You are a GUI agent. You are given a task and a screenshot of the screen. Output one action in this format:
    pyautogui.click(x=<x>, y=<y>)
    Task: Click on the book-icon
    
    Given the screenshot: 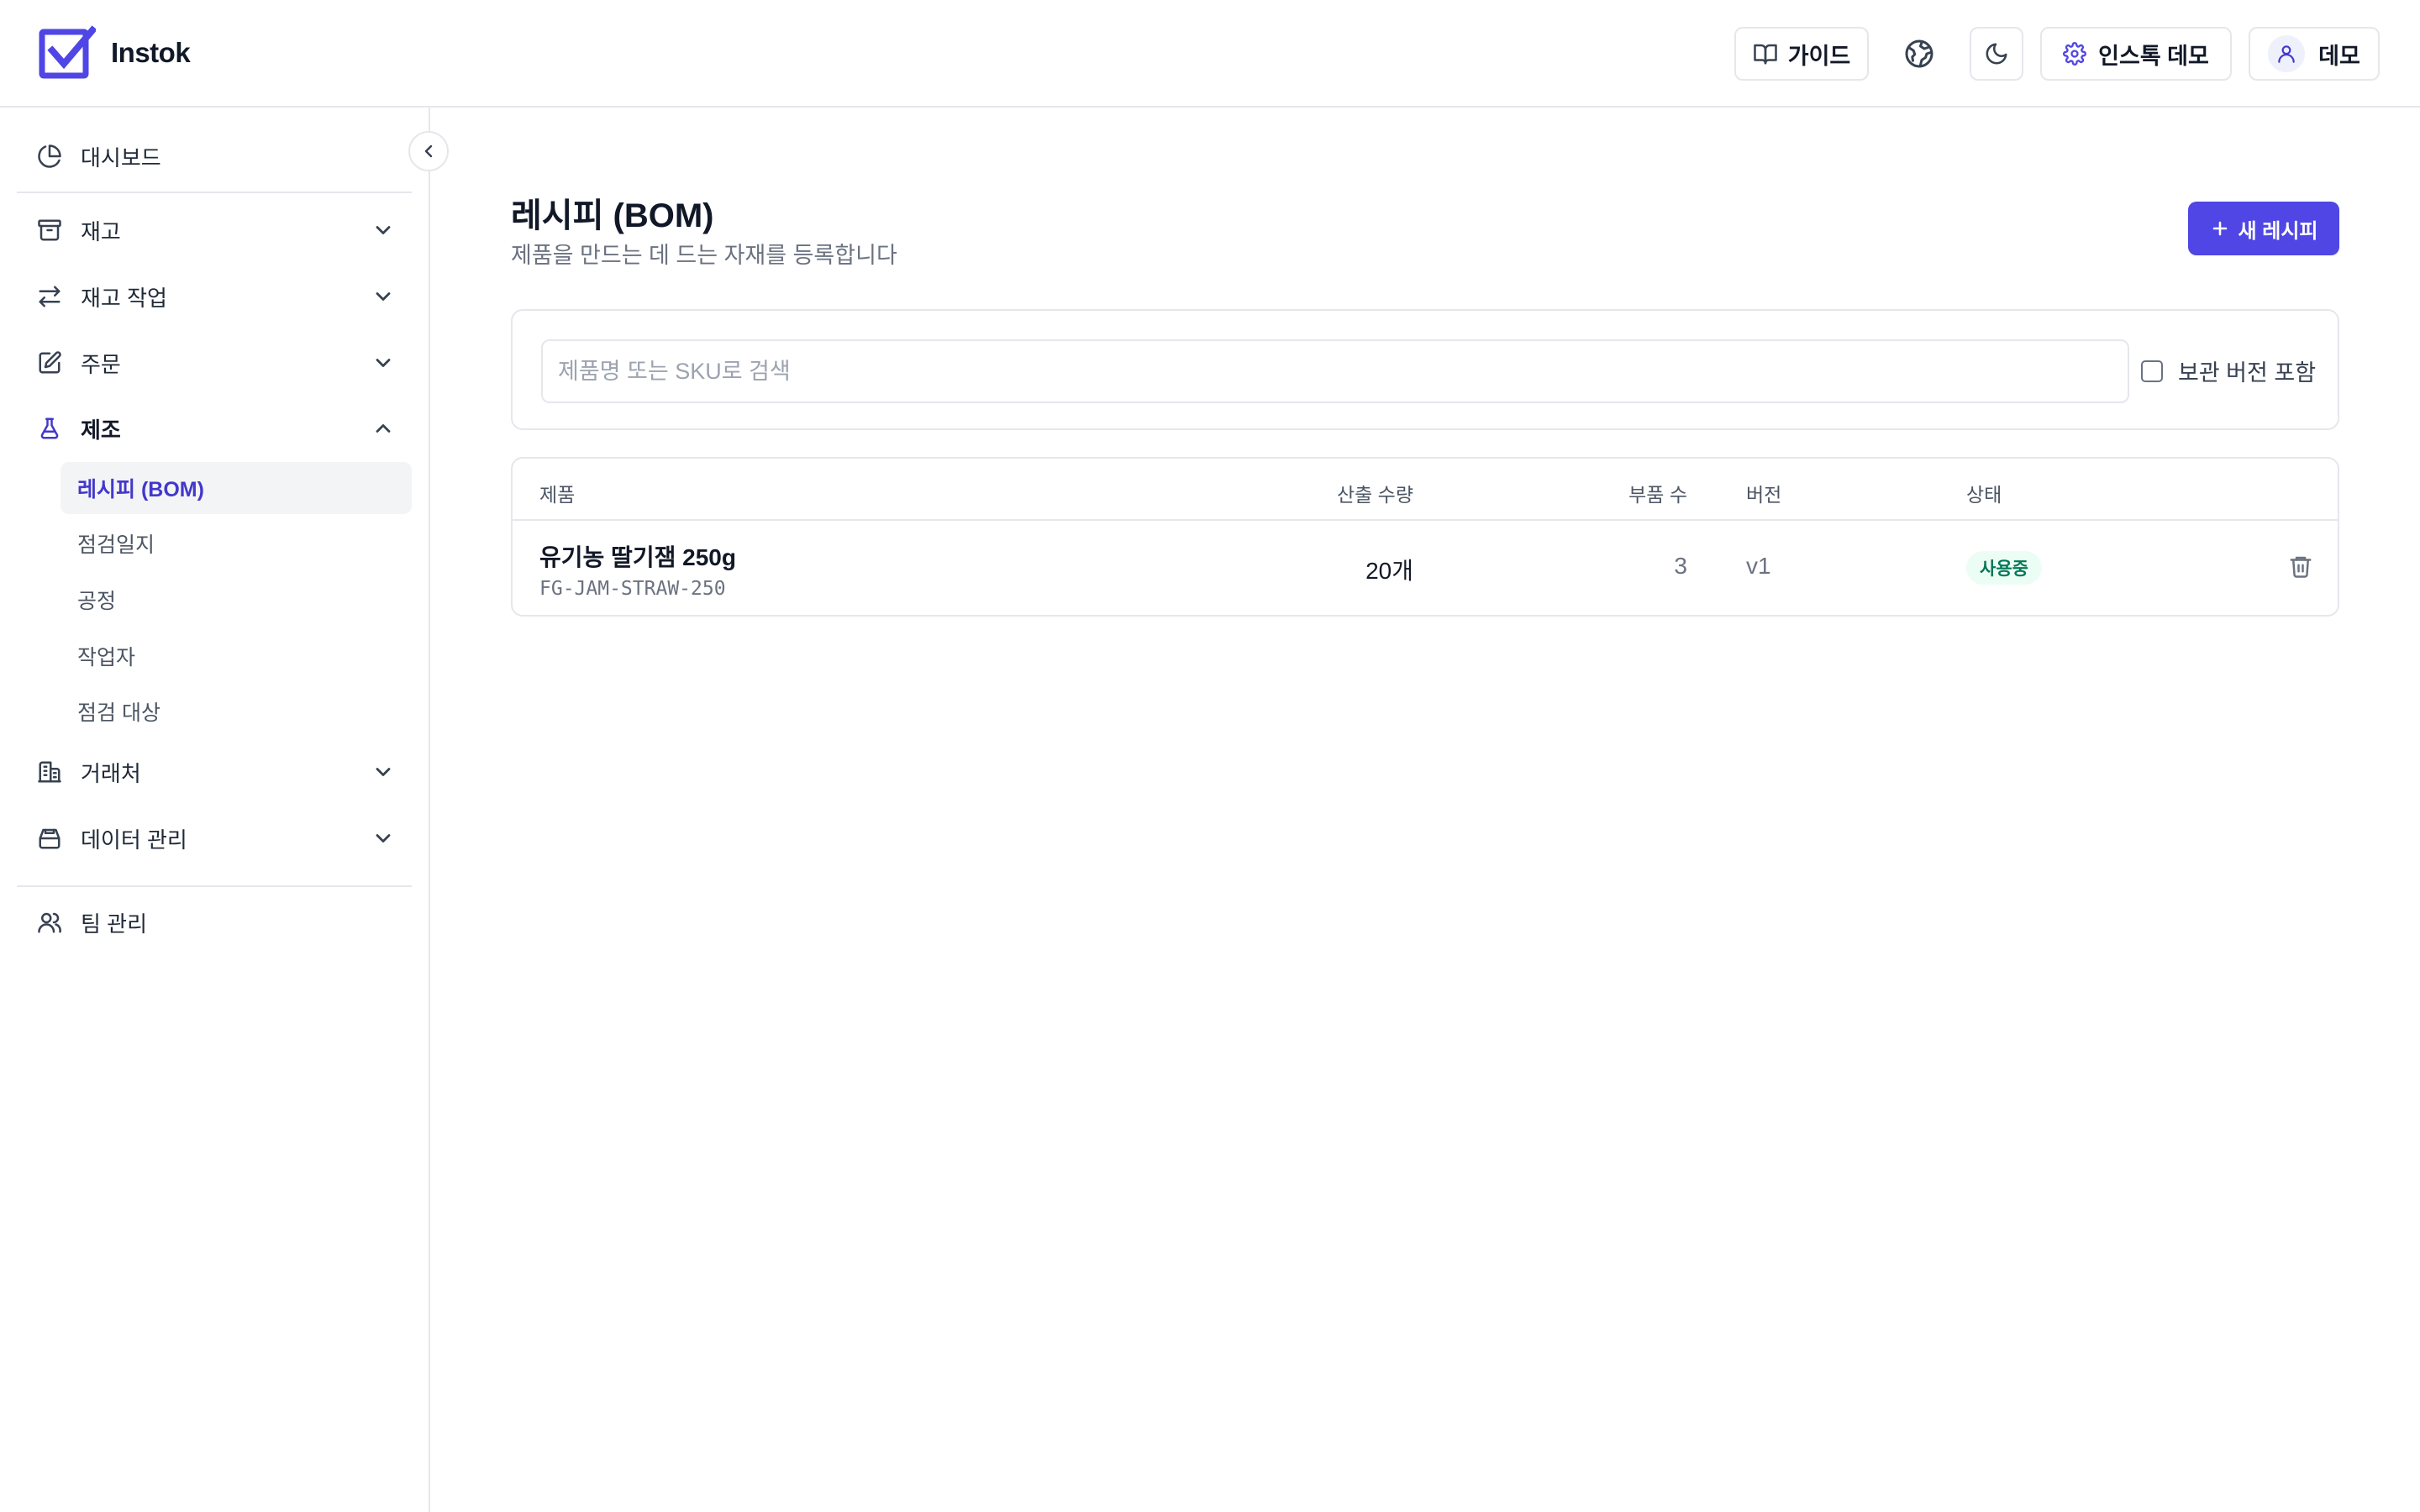 What is the action you would take?
    pyautogui.click(x=1765, y=54)
    